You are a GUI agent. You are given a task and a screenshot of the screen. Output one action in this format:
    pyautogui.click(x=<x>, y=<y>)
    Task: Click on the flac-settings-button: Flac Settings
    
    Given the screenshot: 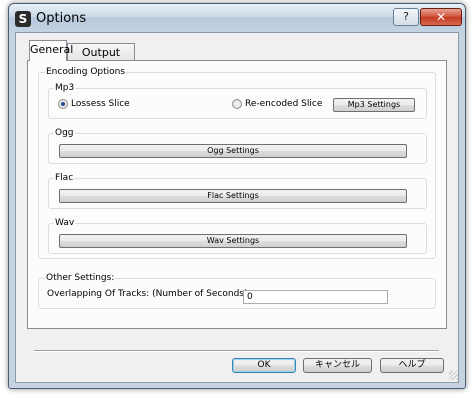 What is the action you would take?
    pyautogui.click(x=233, y=196)
    